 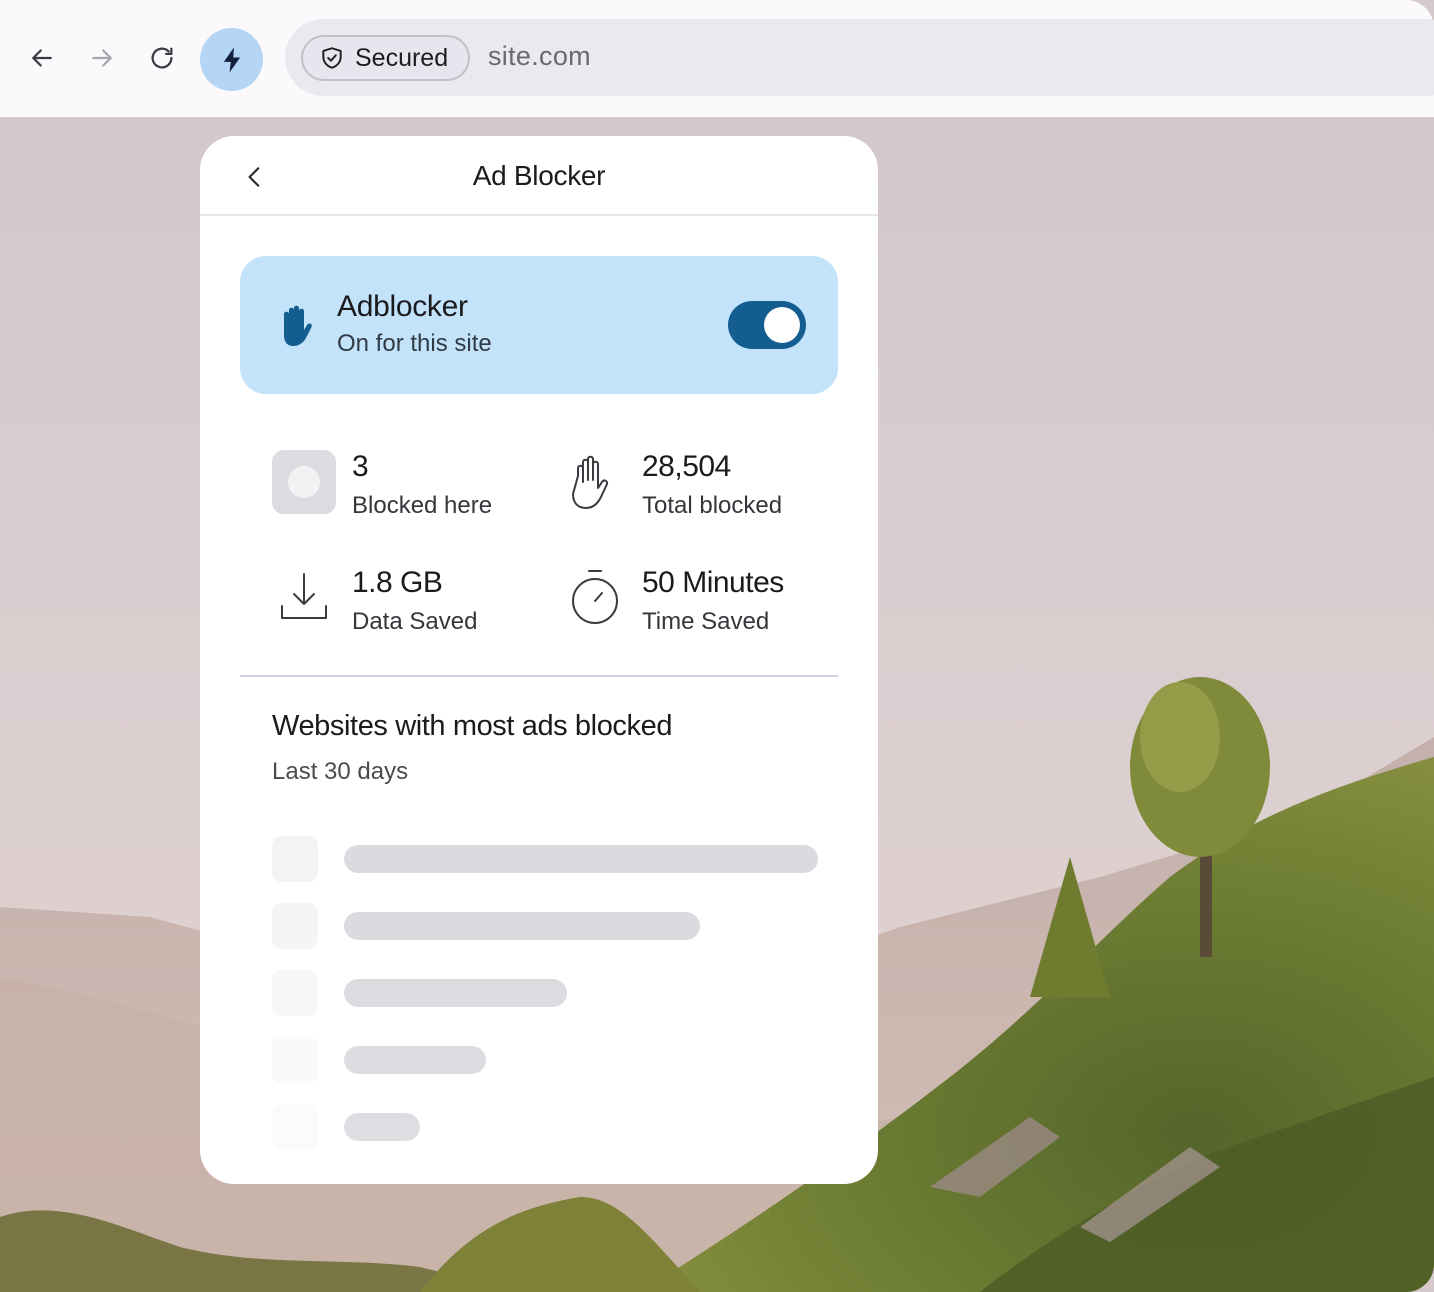 I want to click on security-indicator: Secured, so click(x=385, y=58).